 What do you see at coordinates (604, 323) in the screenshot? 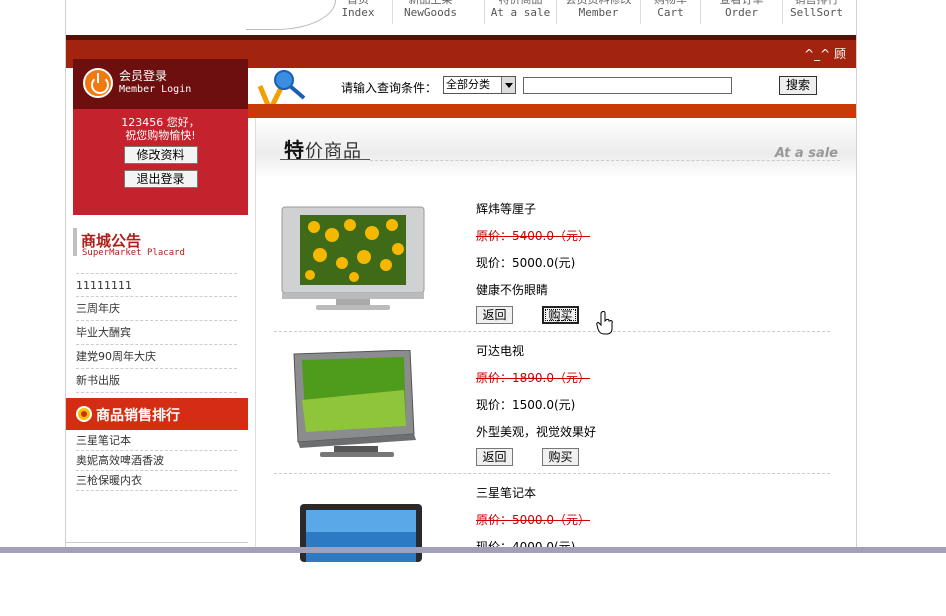
I see `hand-cursor-icon` at bounding box center [604, 323].